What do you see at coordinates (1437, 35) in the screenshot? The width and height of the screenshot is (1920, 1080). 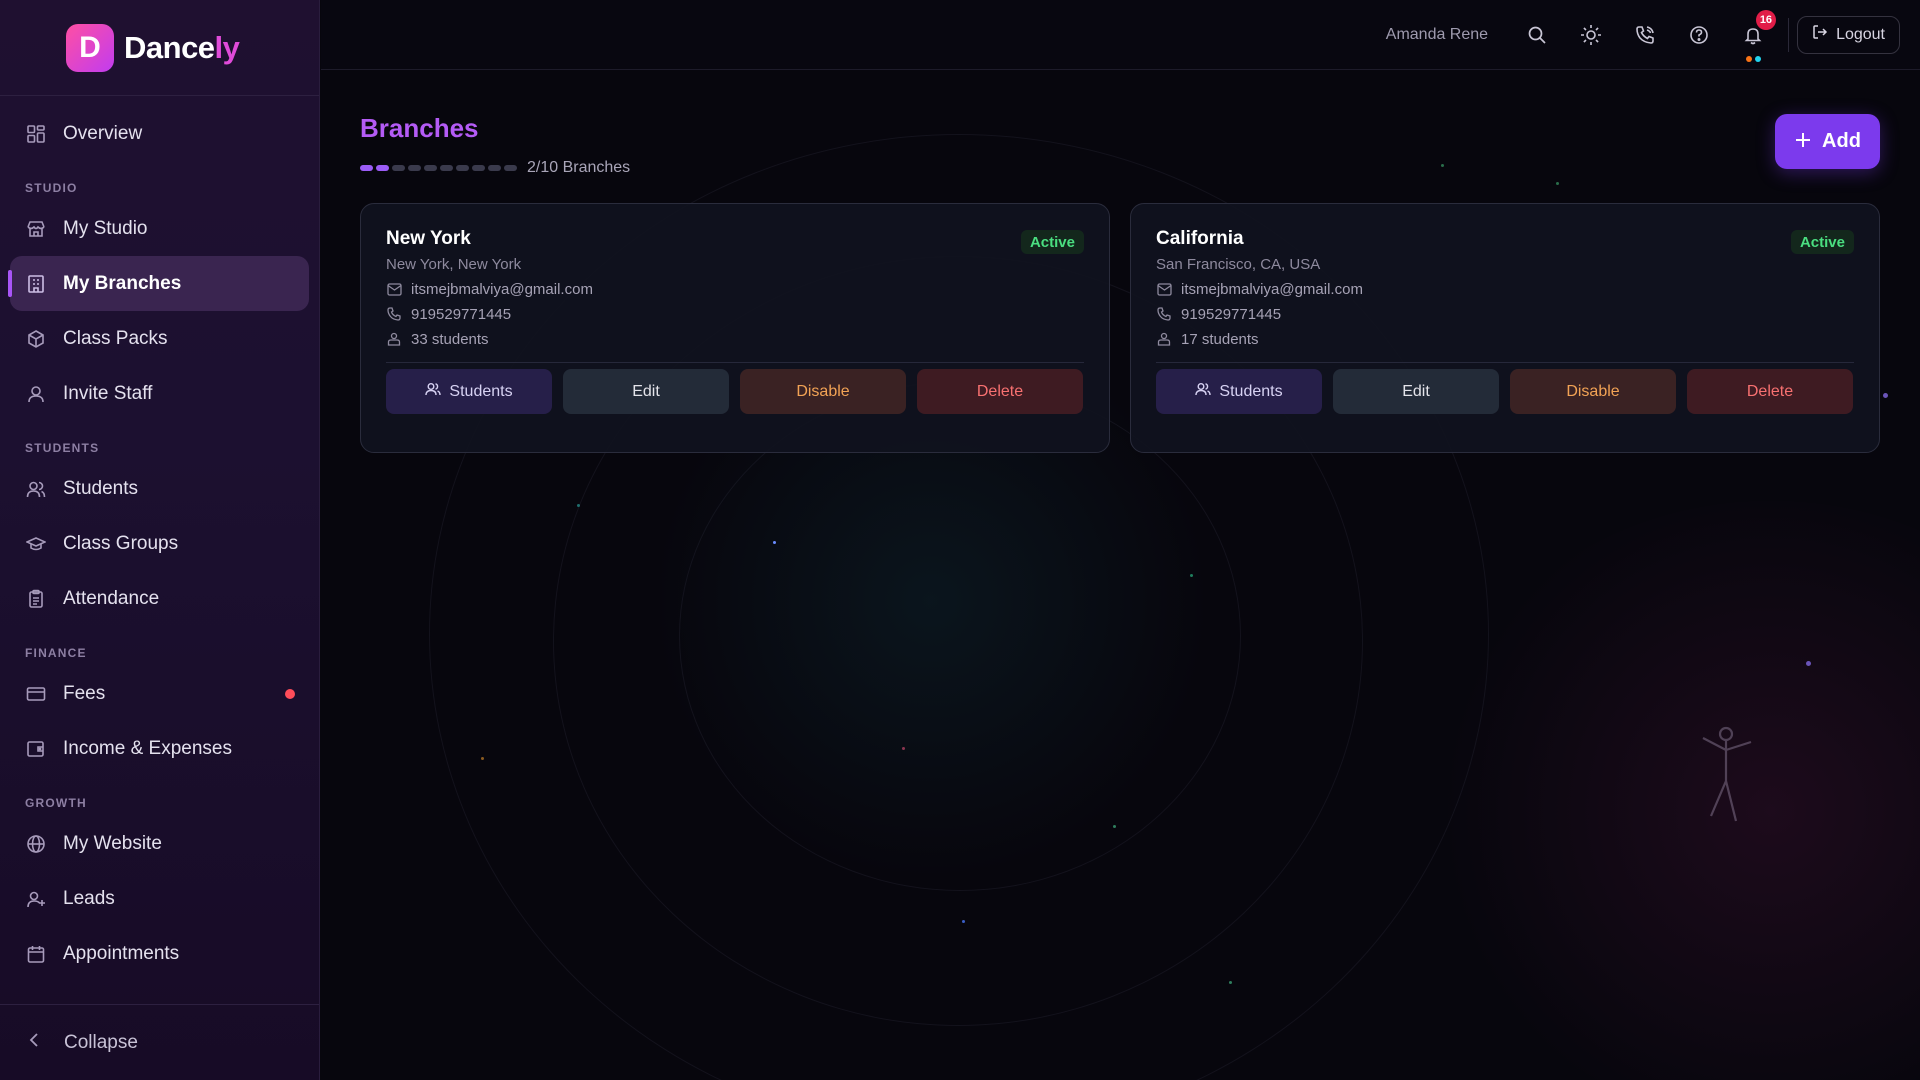 I see `user-name: Amanda Rene` at bounding box center [1437, 35].